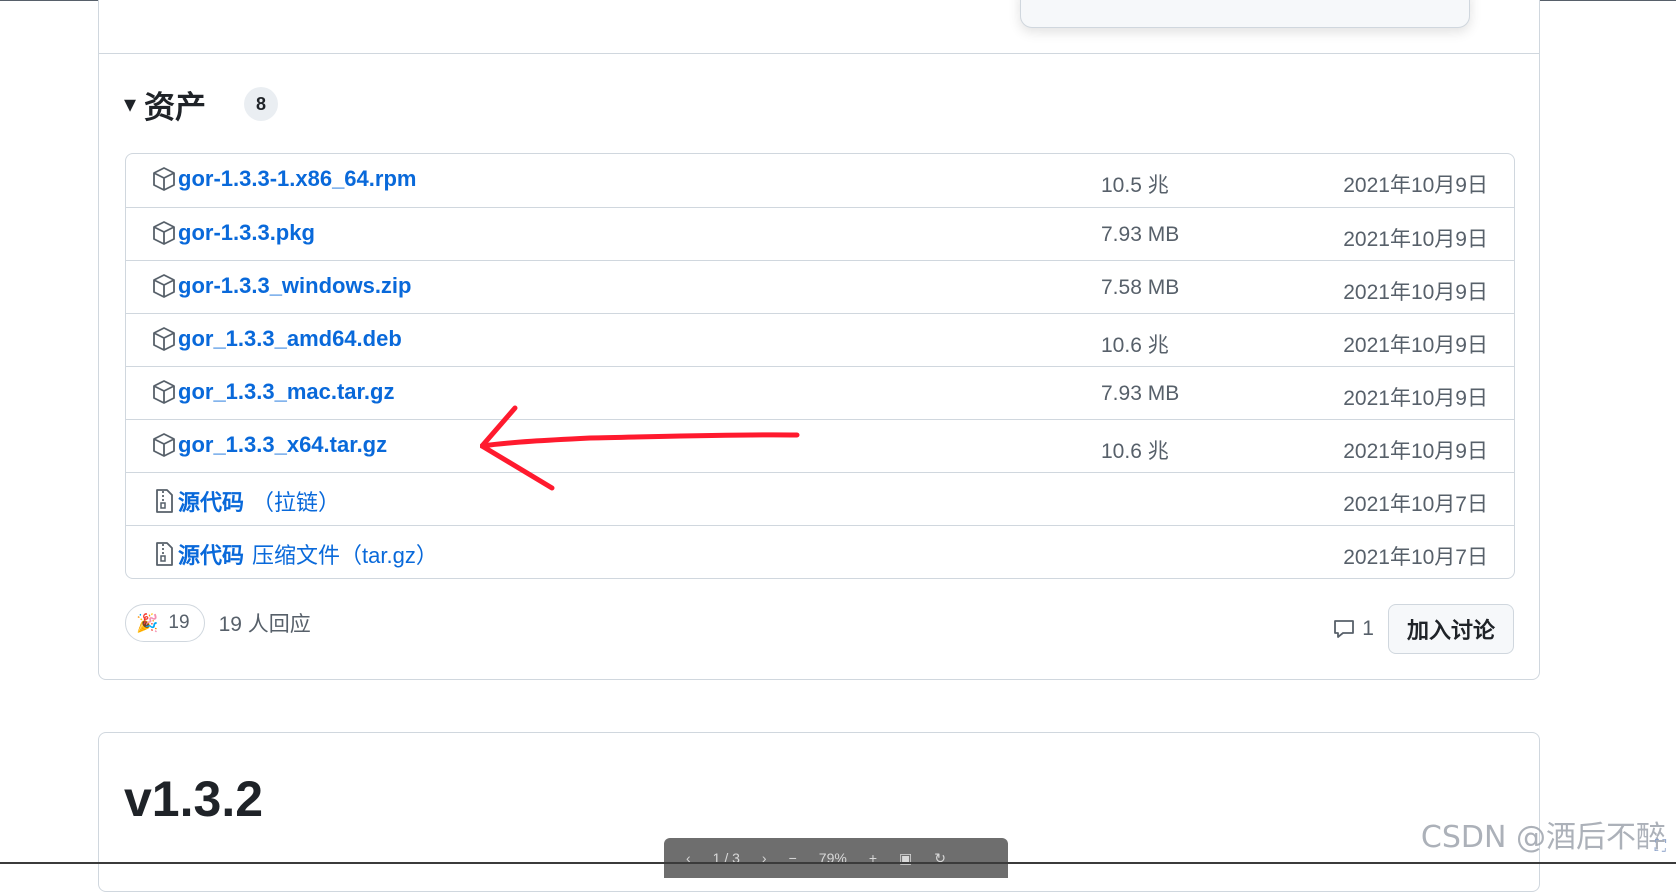  I want to click on reactions-bar: 🎉 19 19 人回应, so click(218, 623).